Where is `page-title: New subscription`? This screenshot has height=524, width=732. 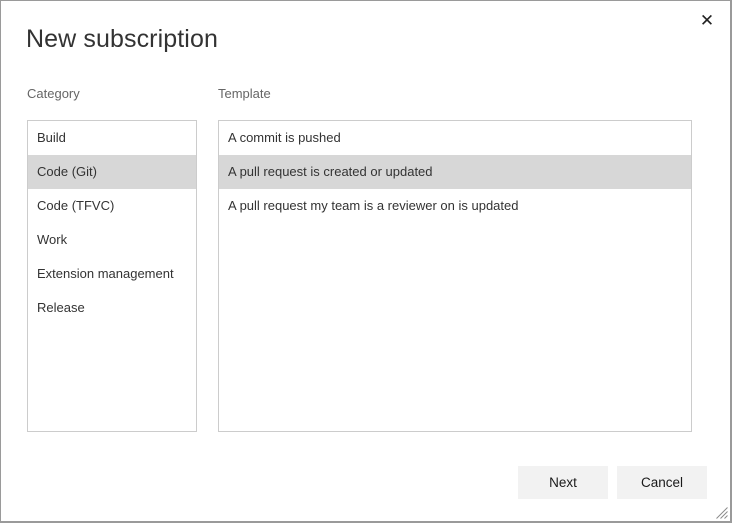
page-title: New subscription is located at coordinates (122, 39).